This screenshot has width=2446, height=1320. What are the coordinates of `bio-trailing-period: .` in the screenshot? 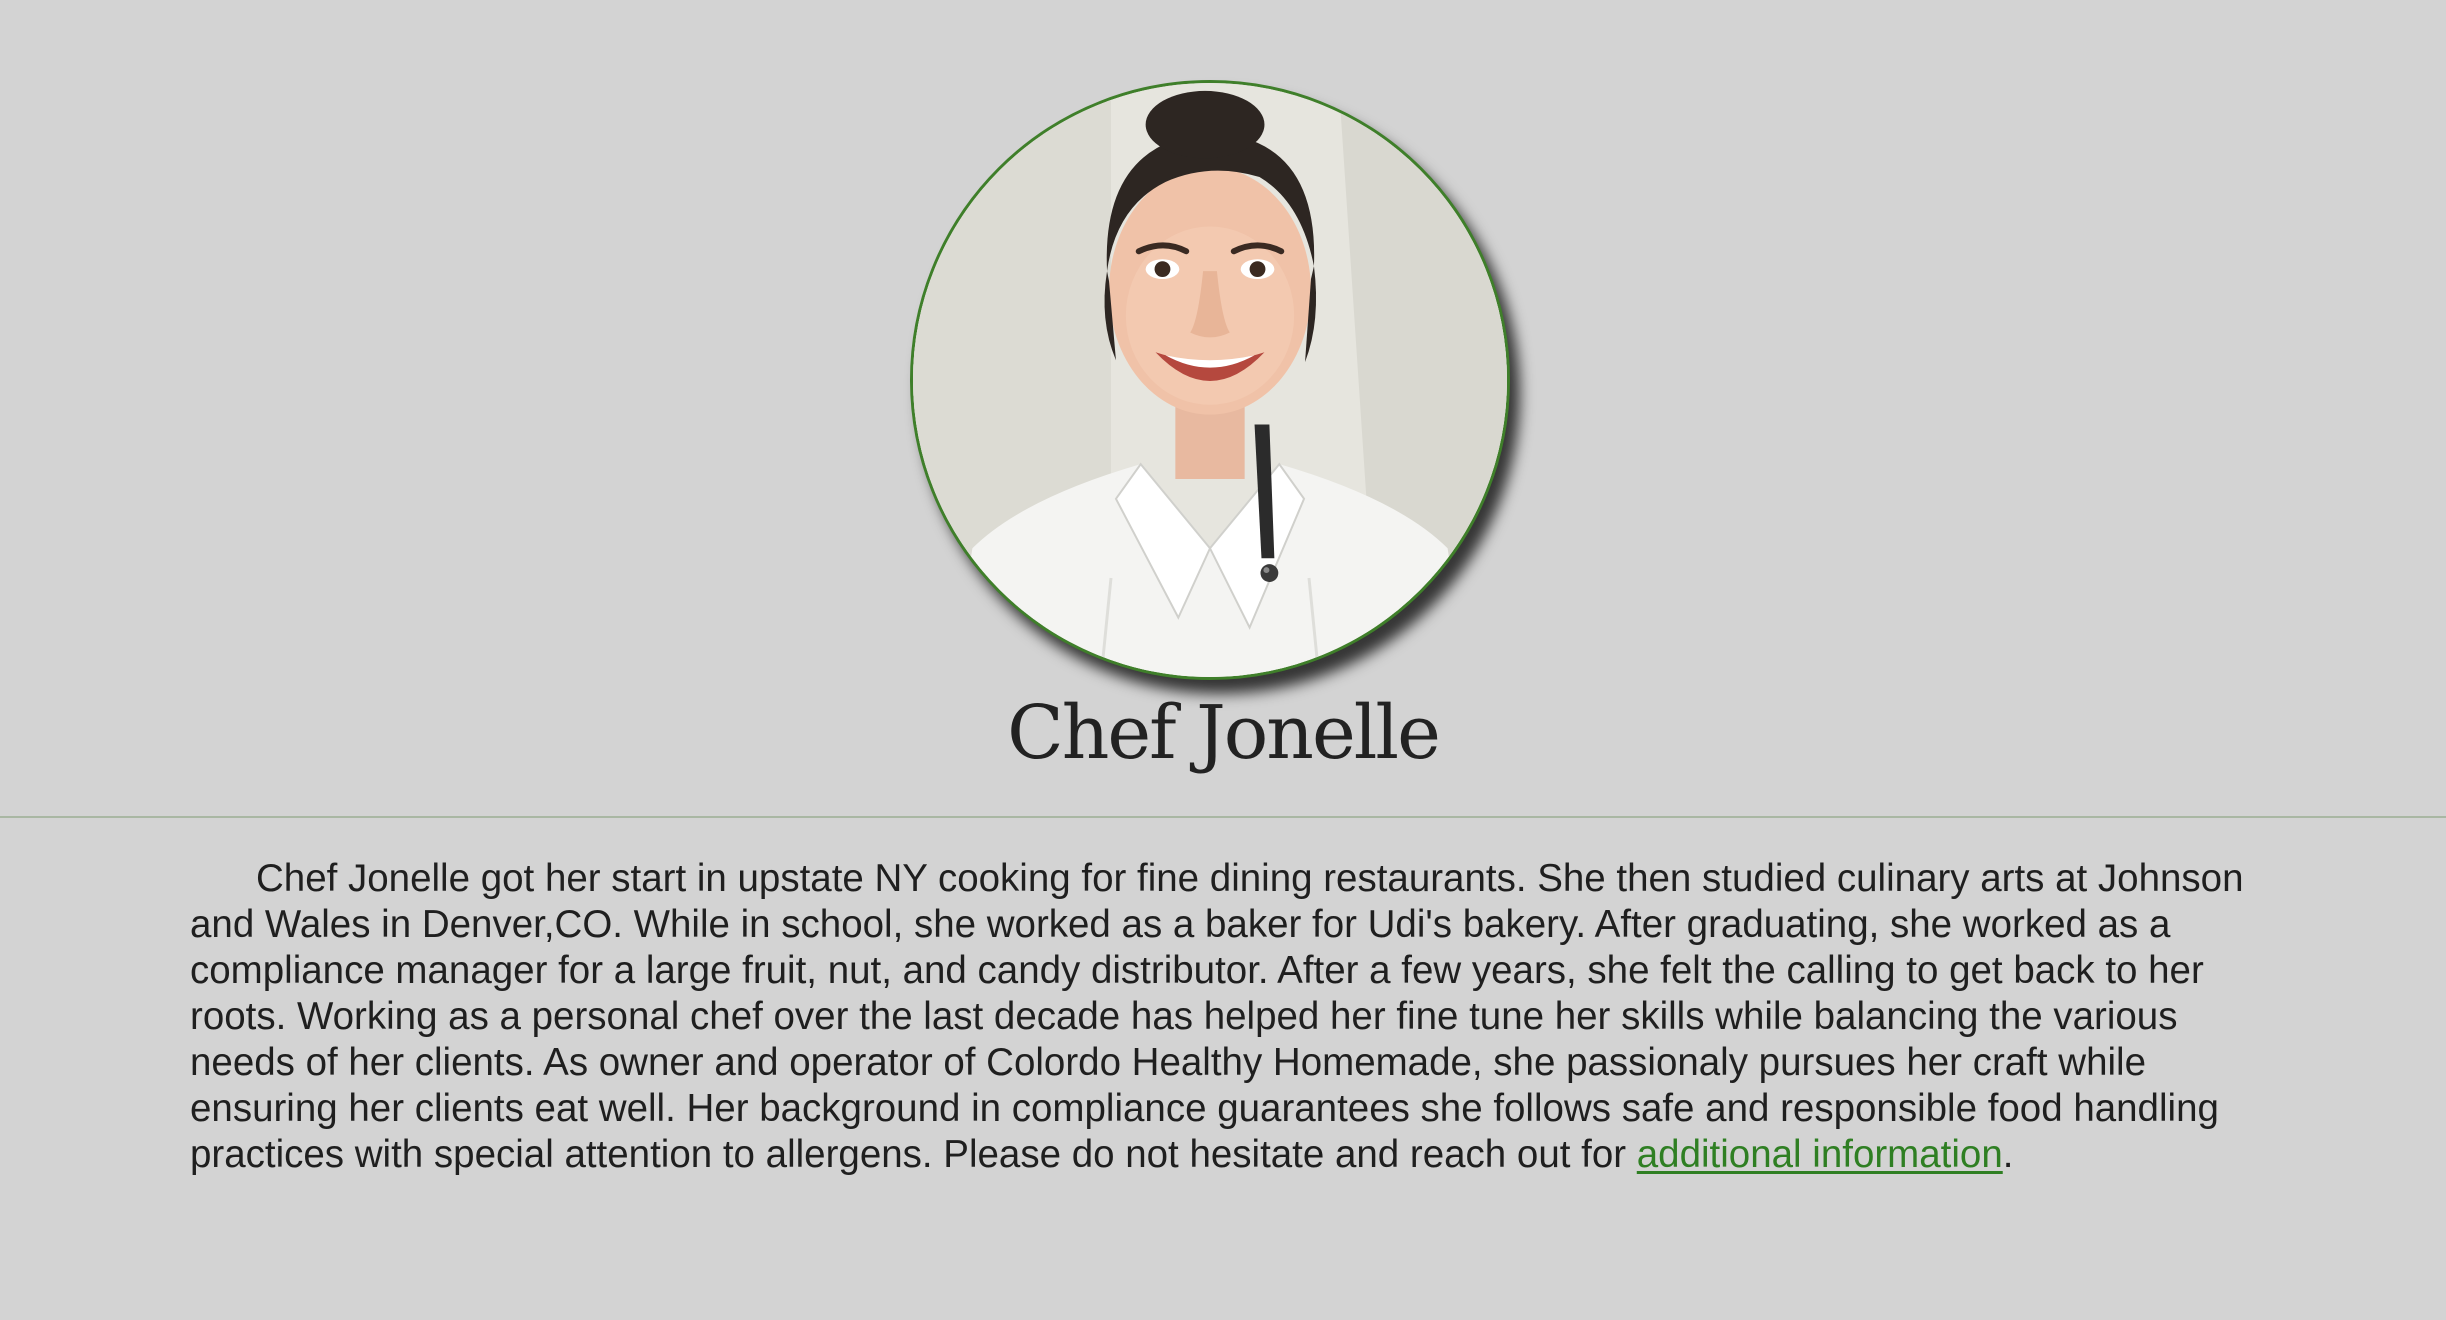 It's located at (2008, 1154).